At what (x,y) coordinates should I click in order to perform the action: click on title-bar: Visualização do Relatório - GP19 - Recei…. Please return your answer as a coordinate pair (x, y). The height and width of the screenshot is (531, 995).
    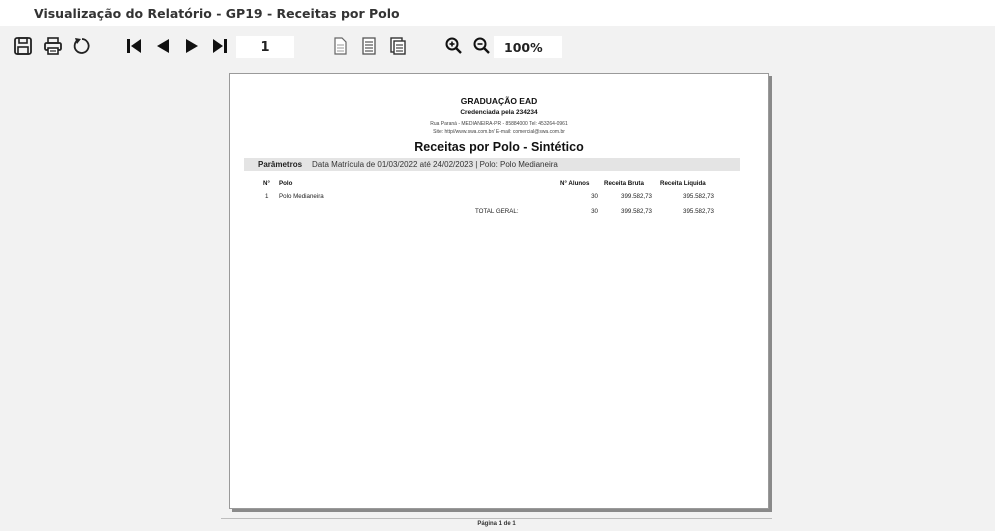
    Looking at the image, I should click on (497, 13).